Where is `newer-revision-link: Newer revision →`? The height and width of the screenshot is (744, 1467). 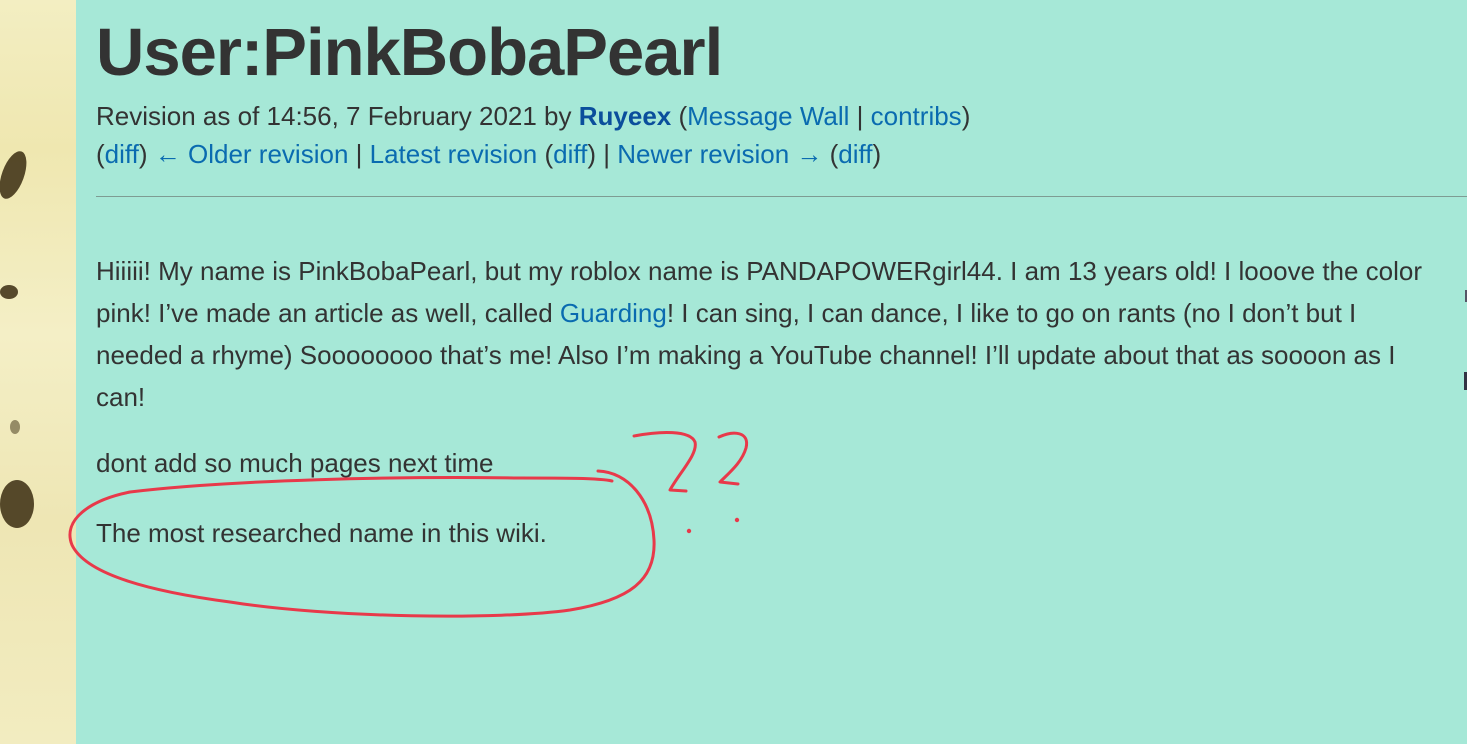 newer-revision-link: Newer revision → is located at coordinates (719, 154).